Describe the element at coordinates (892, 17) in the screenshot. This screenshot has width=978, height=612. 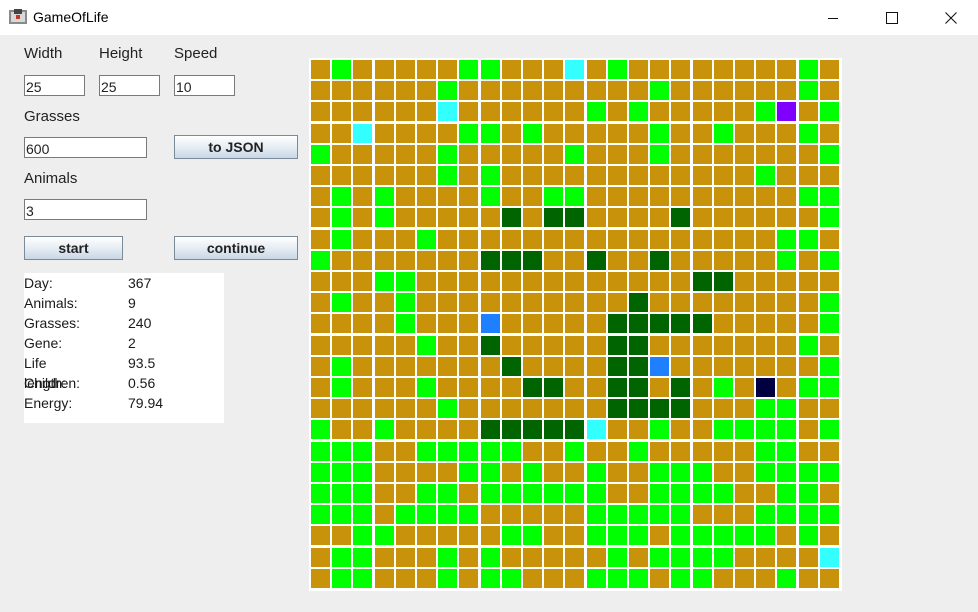
I see `maximize-button` at that location.